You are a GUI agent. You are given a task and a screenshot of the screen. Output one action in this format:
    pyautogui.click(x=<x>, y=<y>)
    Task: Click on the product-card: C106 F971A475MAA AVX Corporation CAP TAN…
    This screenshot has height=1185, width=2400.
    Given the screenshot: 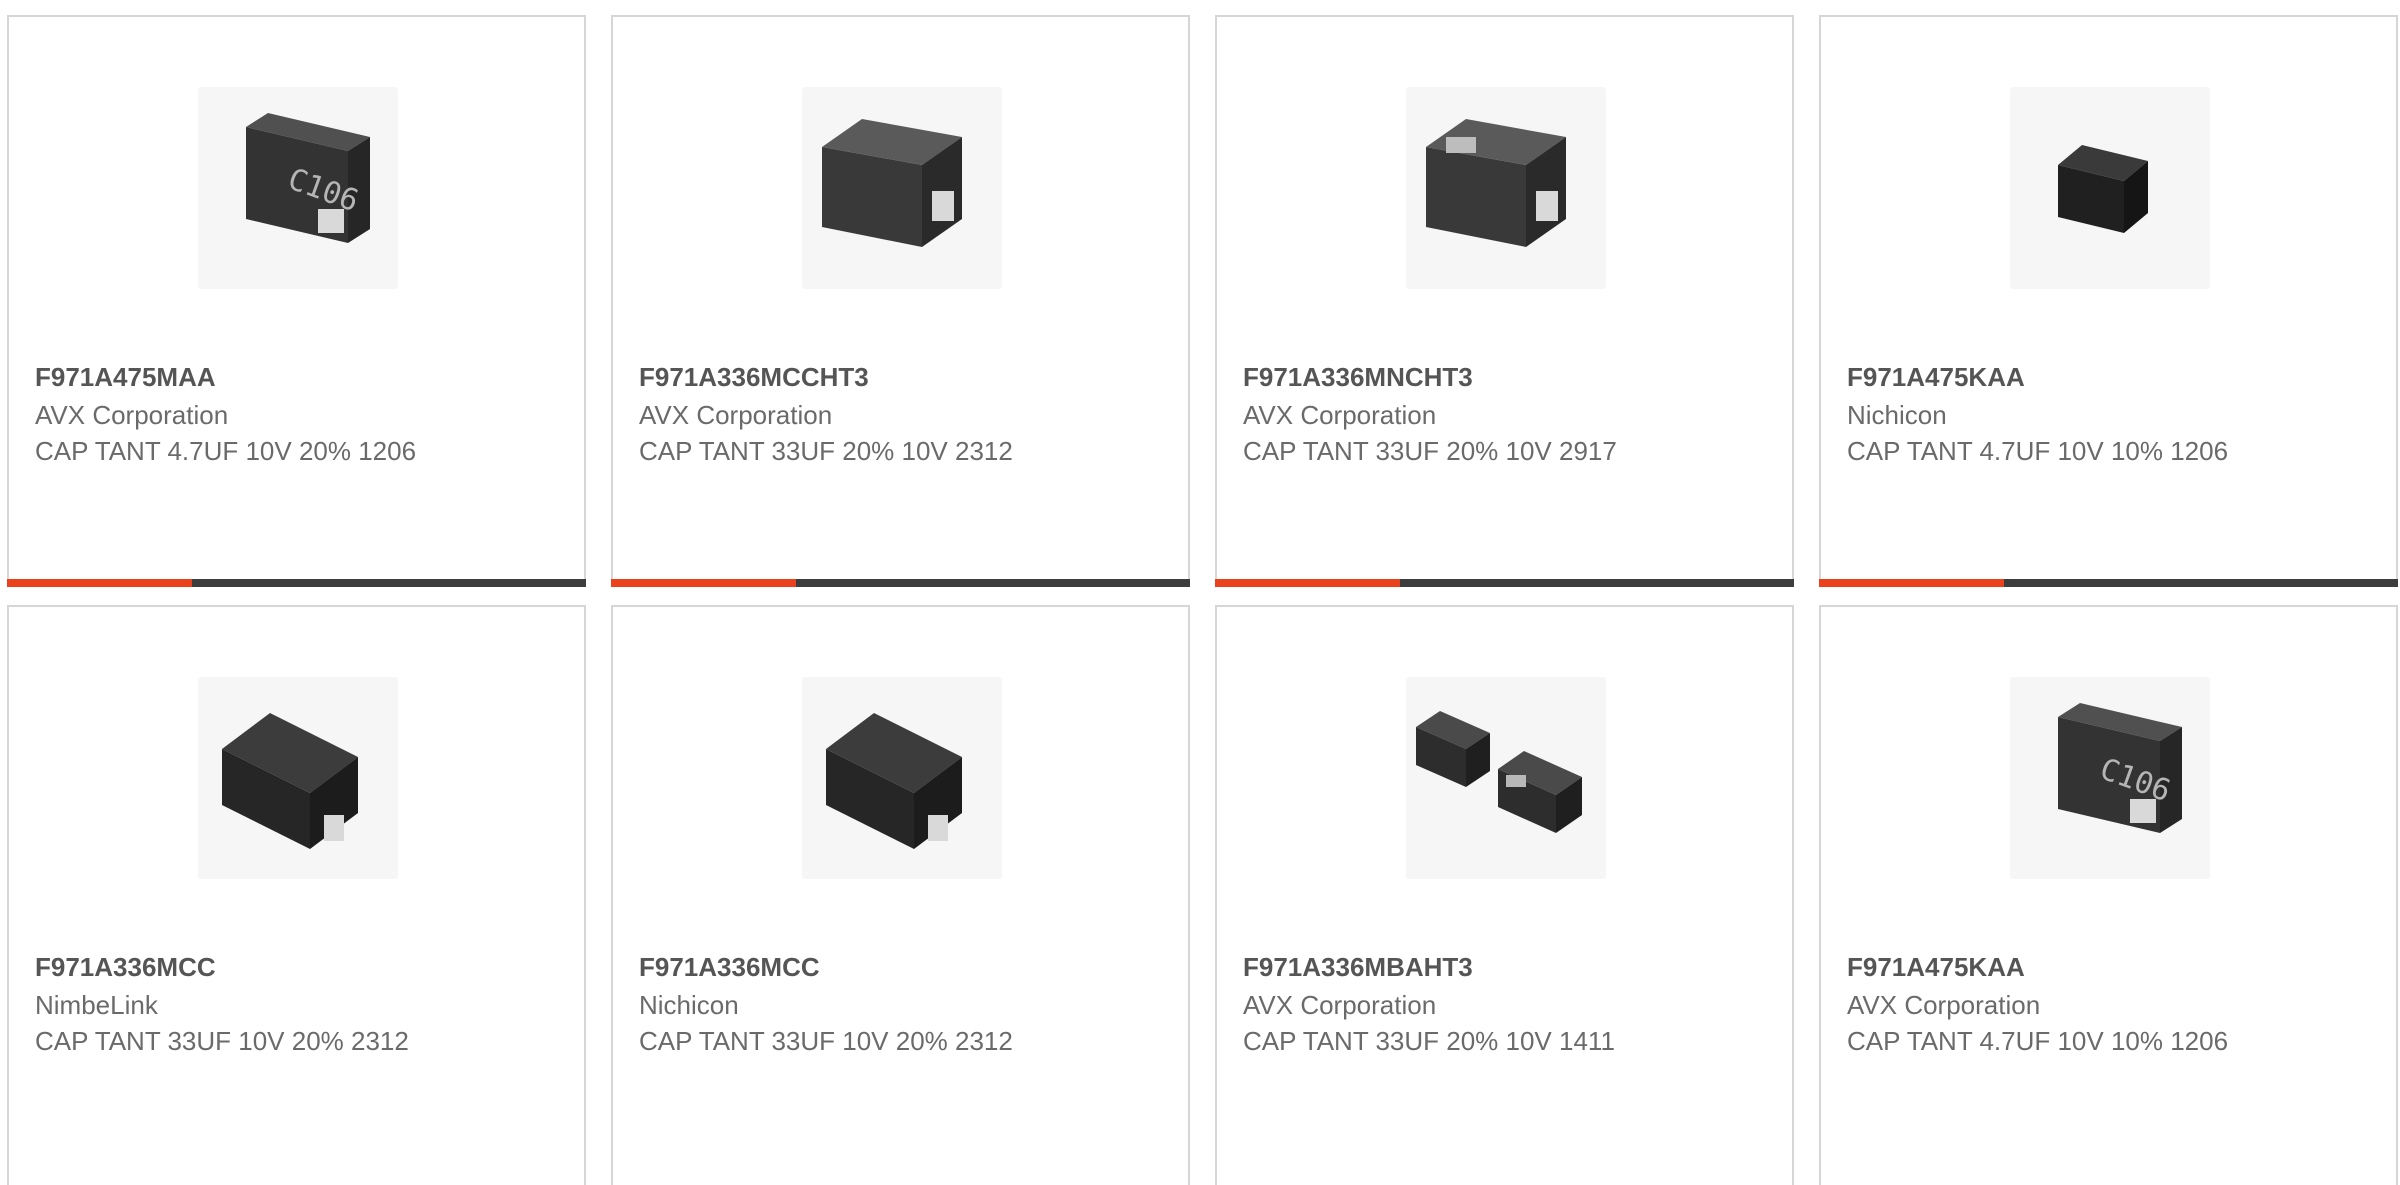 What is the action you would take?
    pyautogui.click(x=296, y=301)
    